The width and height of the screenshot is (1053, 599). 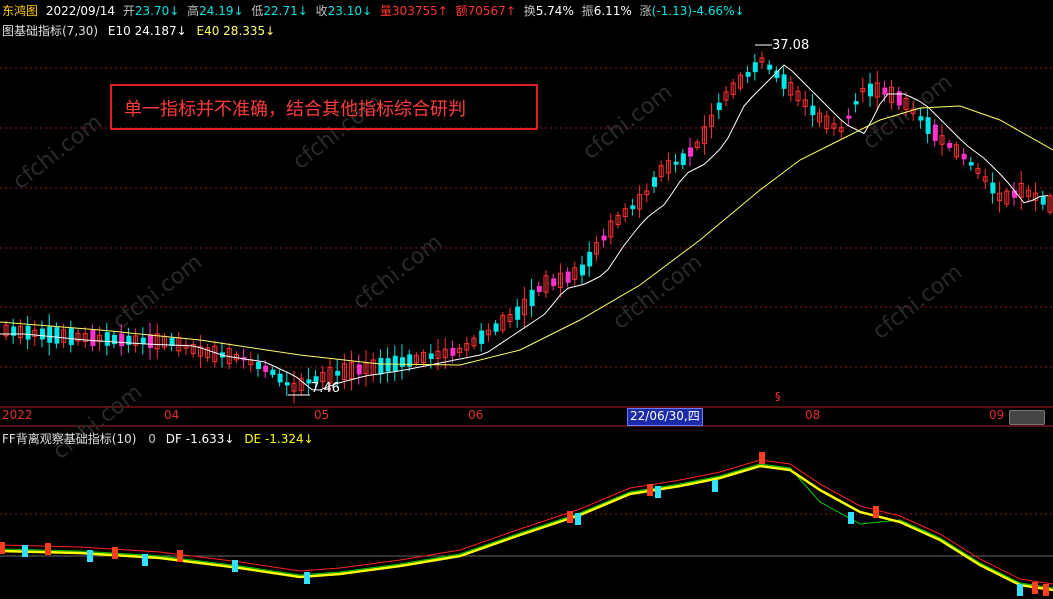 I want to click on annotation-text: 单一指标并不准确，结合其他指标综合研判, so click(x=295, y=109).